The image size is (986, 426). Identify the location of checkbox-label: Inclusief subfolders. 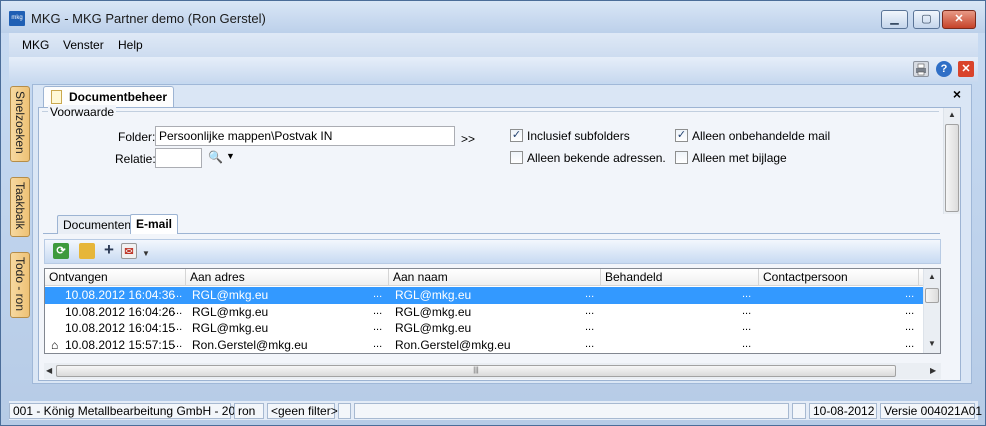
(578, 136).